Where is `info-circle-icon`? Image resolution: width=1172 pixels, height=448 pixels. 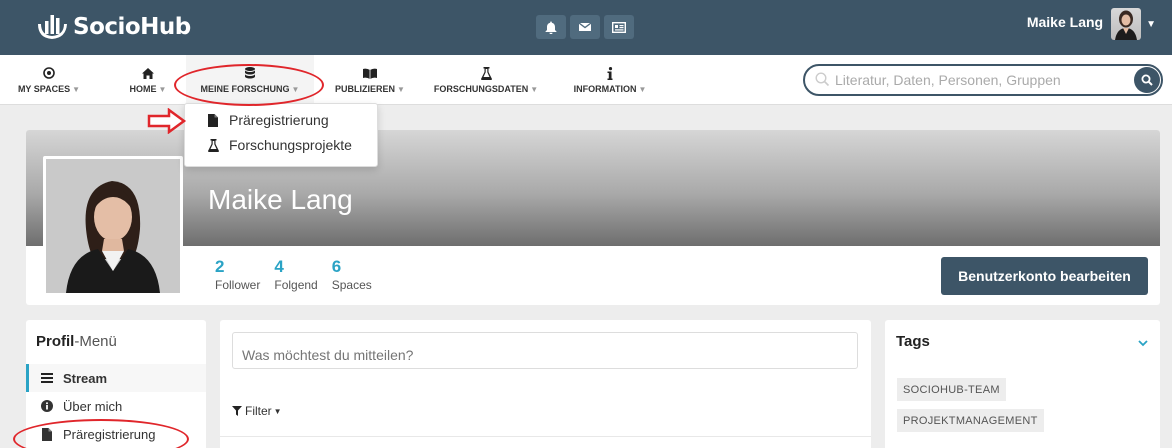
info-circle-icon is located at coordinates (47, 406).